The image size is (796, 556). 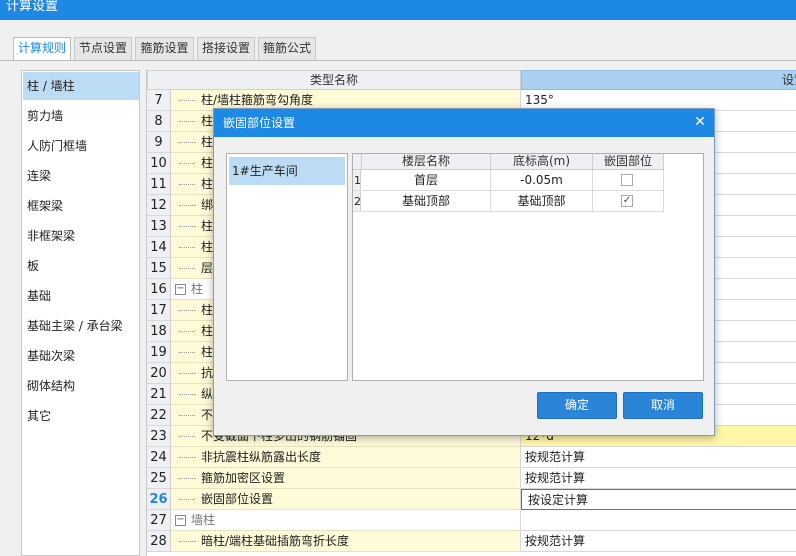 I want to click on tab-node-settings: 节点设置, so click(x=103, y=48).